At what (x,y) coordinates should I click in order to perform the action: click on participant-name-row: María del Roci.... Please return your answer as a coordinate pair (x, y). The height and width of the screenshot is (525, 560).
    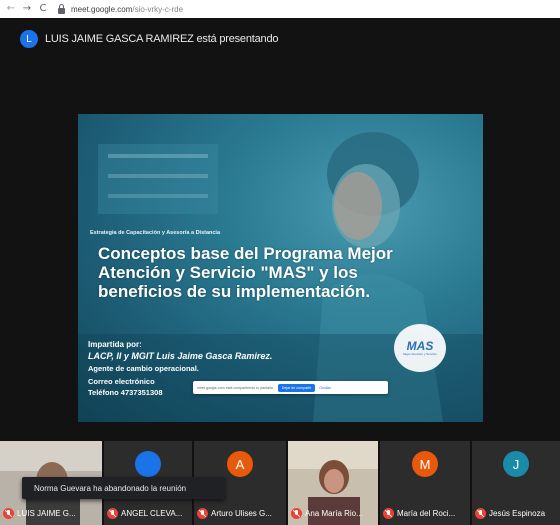
    Looking at the image, I should click on (419, 513).